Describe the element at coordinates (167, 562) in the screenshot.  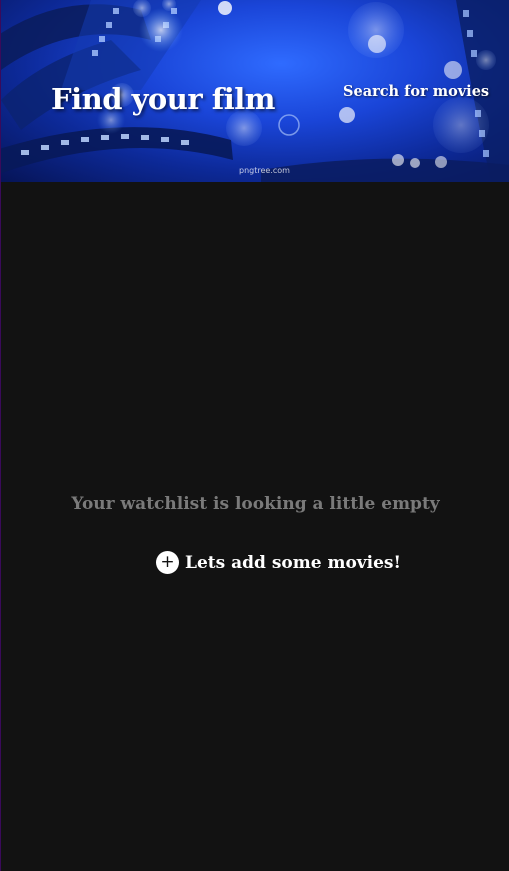
I see `plus-icon: +` at that location.